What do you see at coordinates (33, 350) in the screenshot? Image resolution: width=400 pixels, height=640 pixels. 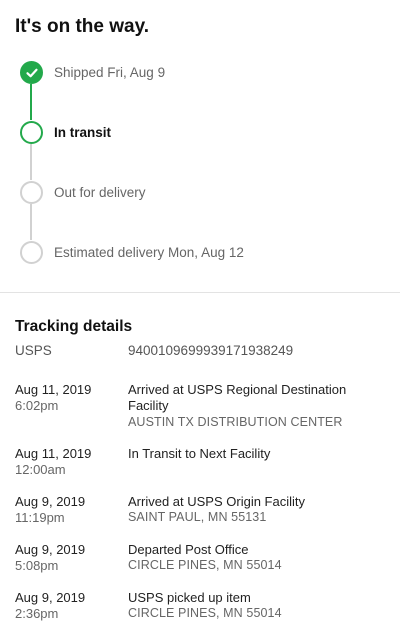 I see `carrier-name: USPS` at bounding box center [33, 350].